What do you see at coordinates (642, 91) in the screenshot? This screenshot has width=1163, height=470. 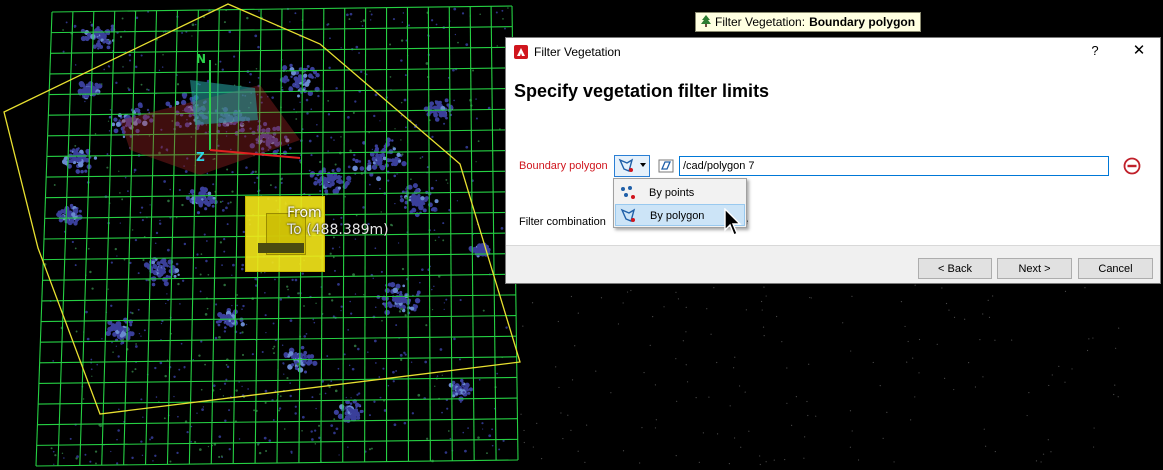 I see `page-heading: Specify vegetation filter limits` at bounding box center [642, 91].